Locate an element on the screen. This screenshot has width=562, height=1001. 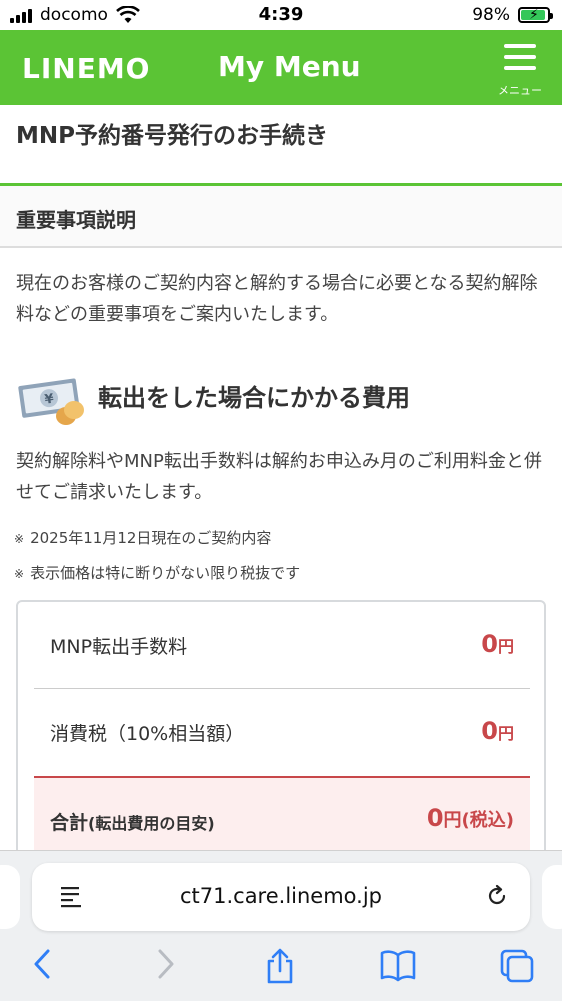
status-bar: docomo 4:39 98% ⚡ is located at coordinates (281, 15).